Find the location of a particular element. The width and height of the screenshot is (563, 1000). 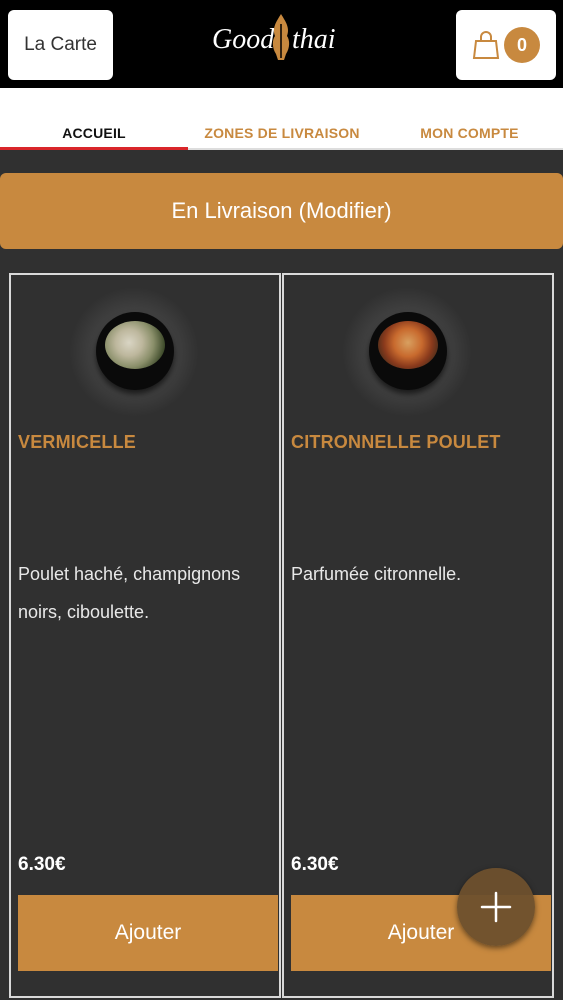

nav-tabs: ACCUEIL ZONES DE LIVRAISON MON COMPTE is located at coordinates (281, 119).